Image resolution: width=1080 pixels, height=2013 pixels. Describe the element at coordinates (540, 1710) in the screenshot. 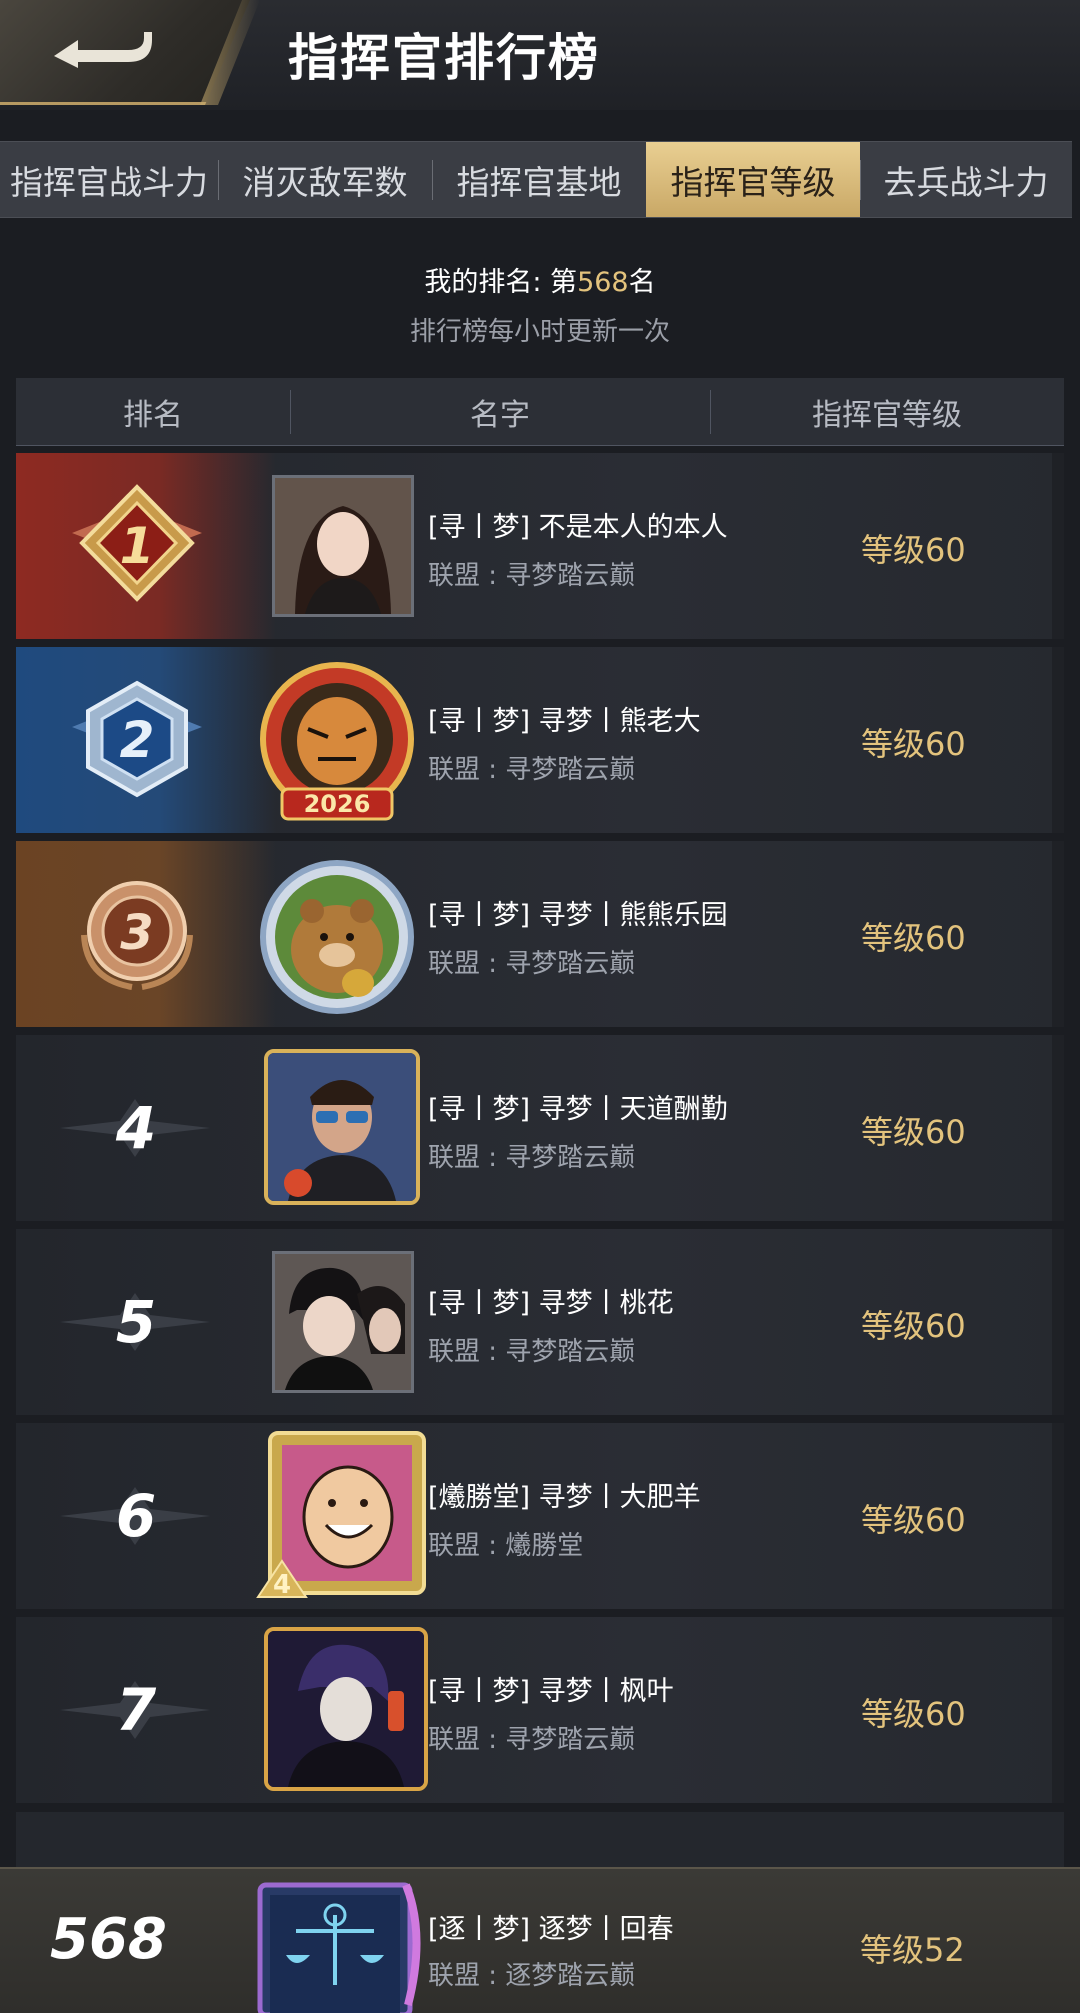

I see `ranking-row: 7 [寻丨梦] 寻梦丨枫叶 联盟 : 寻梦踏云巅 等级60` at that location.